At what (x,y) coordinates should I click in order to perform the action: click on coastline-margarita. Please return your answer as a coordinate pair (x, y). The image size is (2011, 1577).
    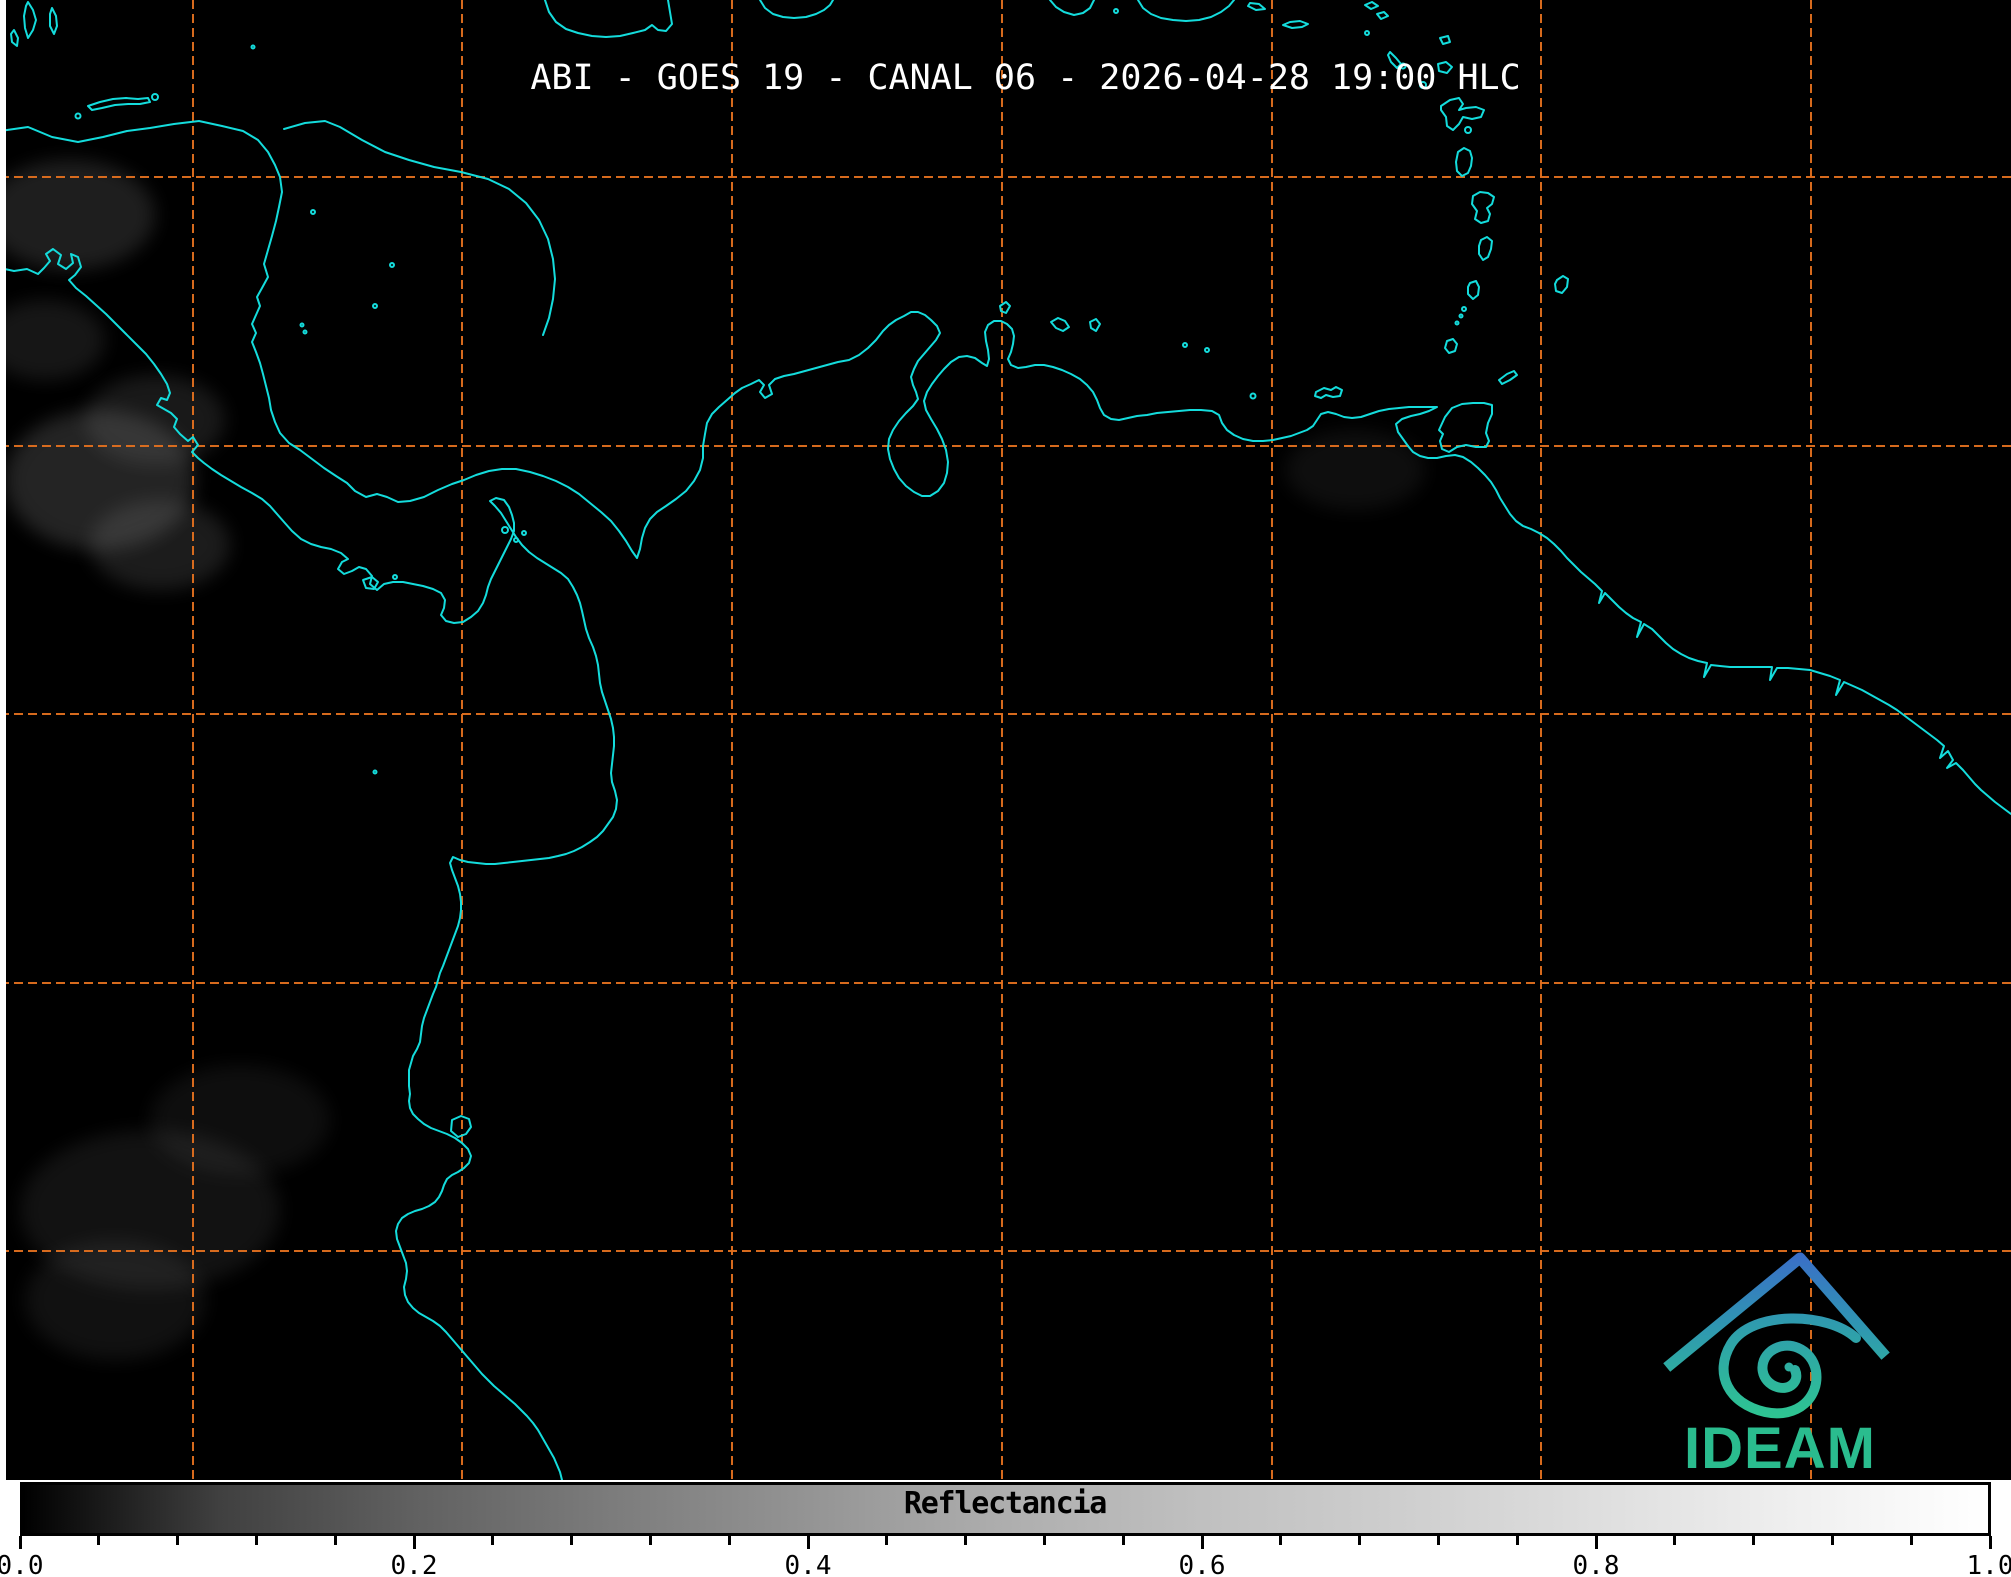
    Looking at the image, I should click on (1328, 392).